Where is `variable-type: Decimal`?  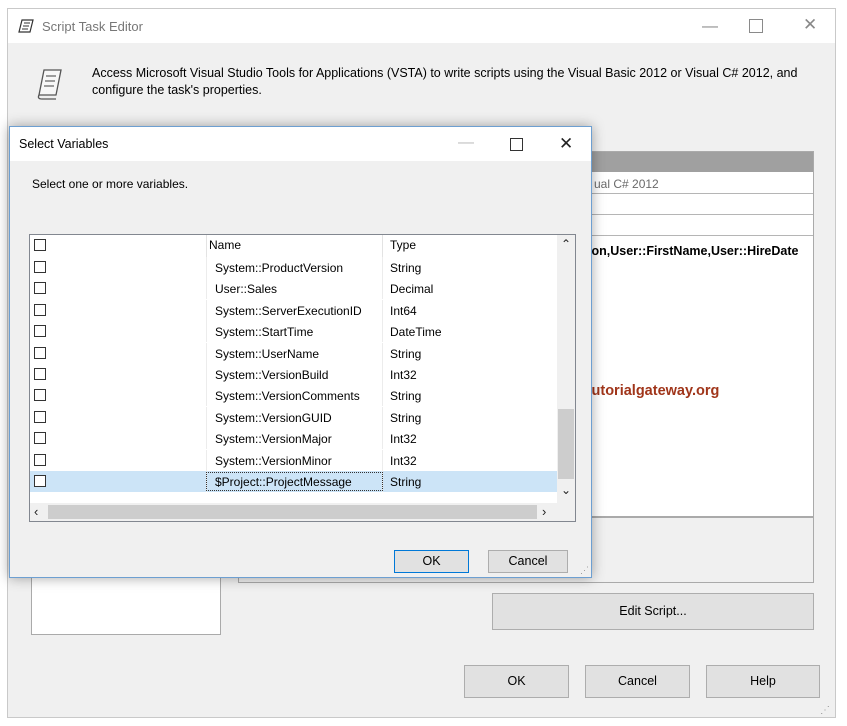
variable-type: Decimal is located at coordinates (412, 289).